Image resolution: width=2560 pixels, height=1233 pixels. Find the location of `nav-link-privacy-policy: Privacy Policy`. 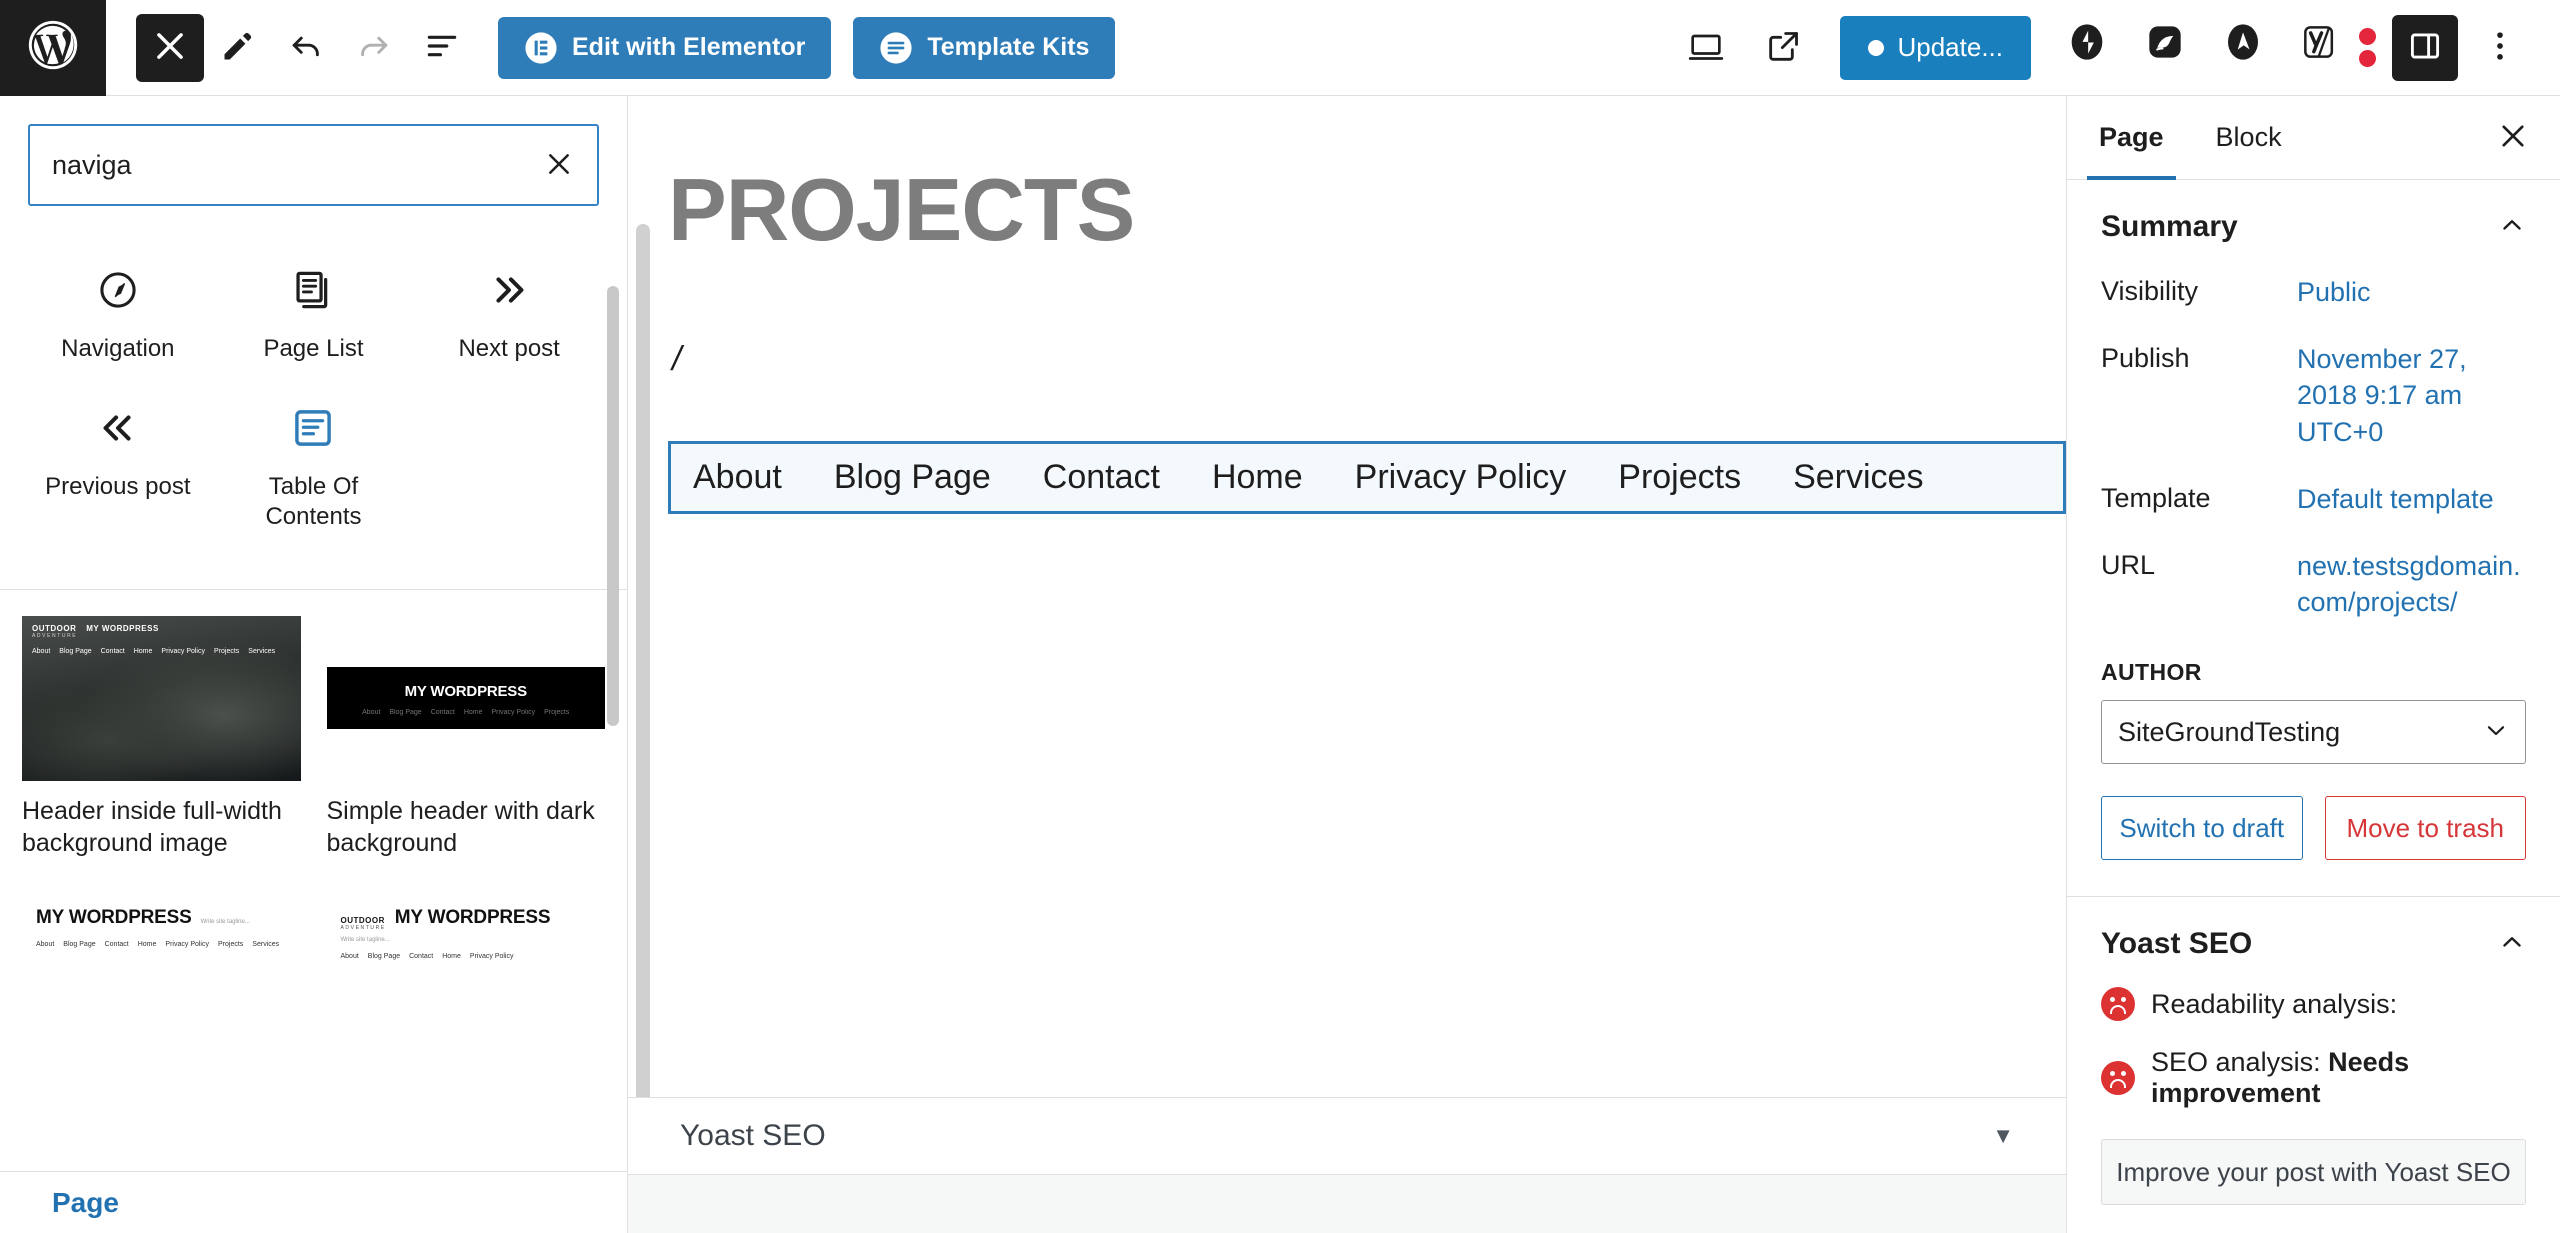

nav-link-privacy-policy: Privacy Policy is located at coordinates (1461, 477).